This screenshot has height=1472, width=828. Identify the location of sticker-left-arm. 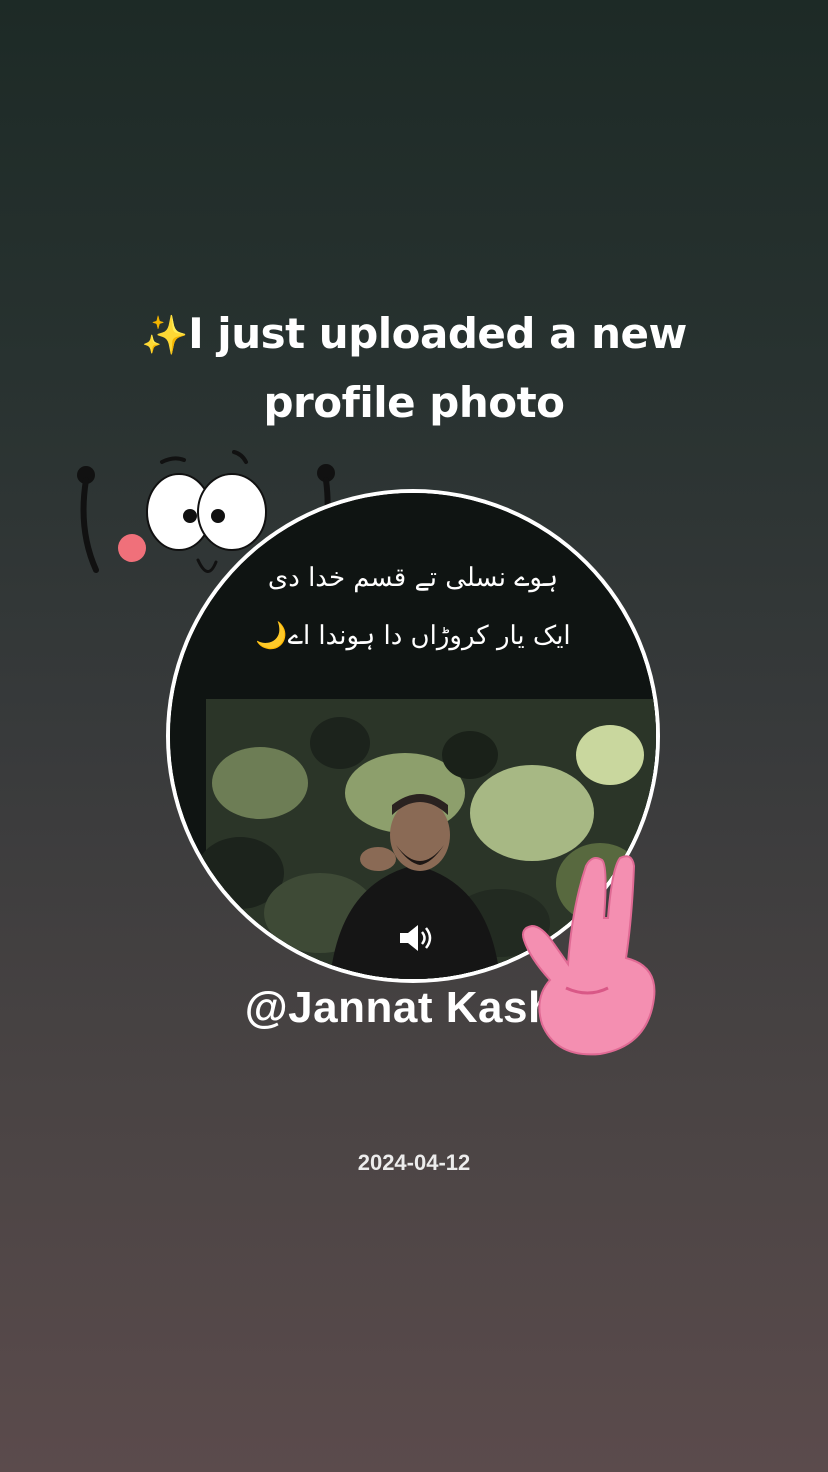
(89, 525).